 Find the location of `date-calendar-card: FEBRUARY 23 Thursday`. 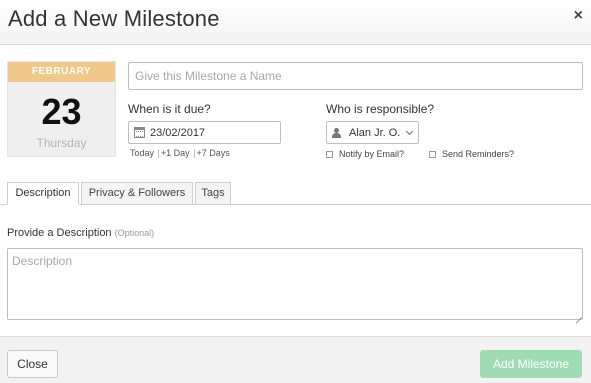

date-calendar-card: FEBRUARY 23 Thursday is located at coordinates (61, 109).